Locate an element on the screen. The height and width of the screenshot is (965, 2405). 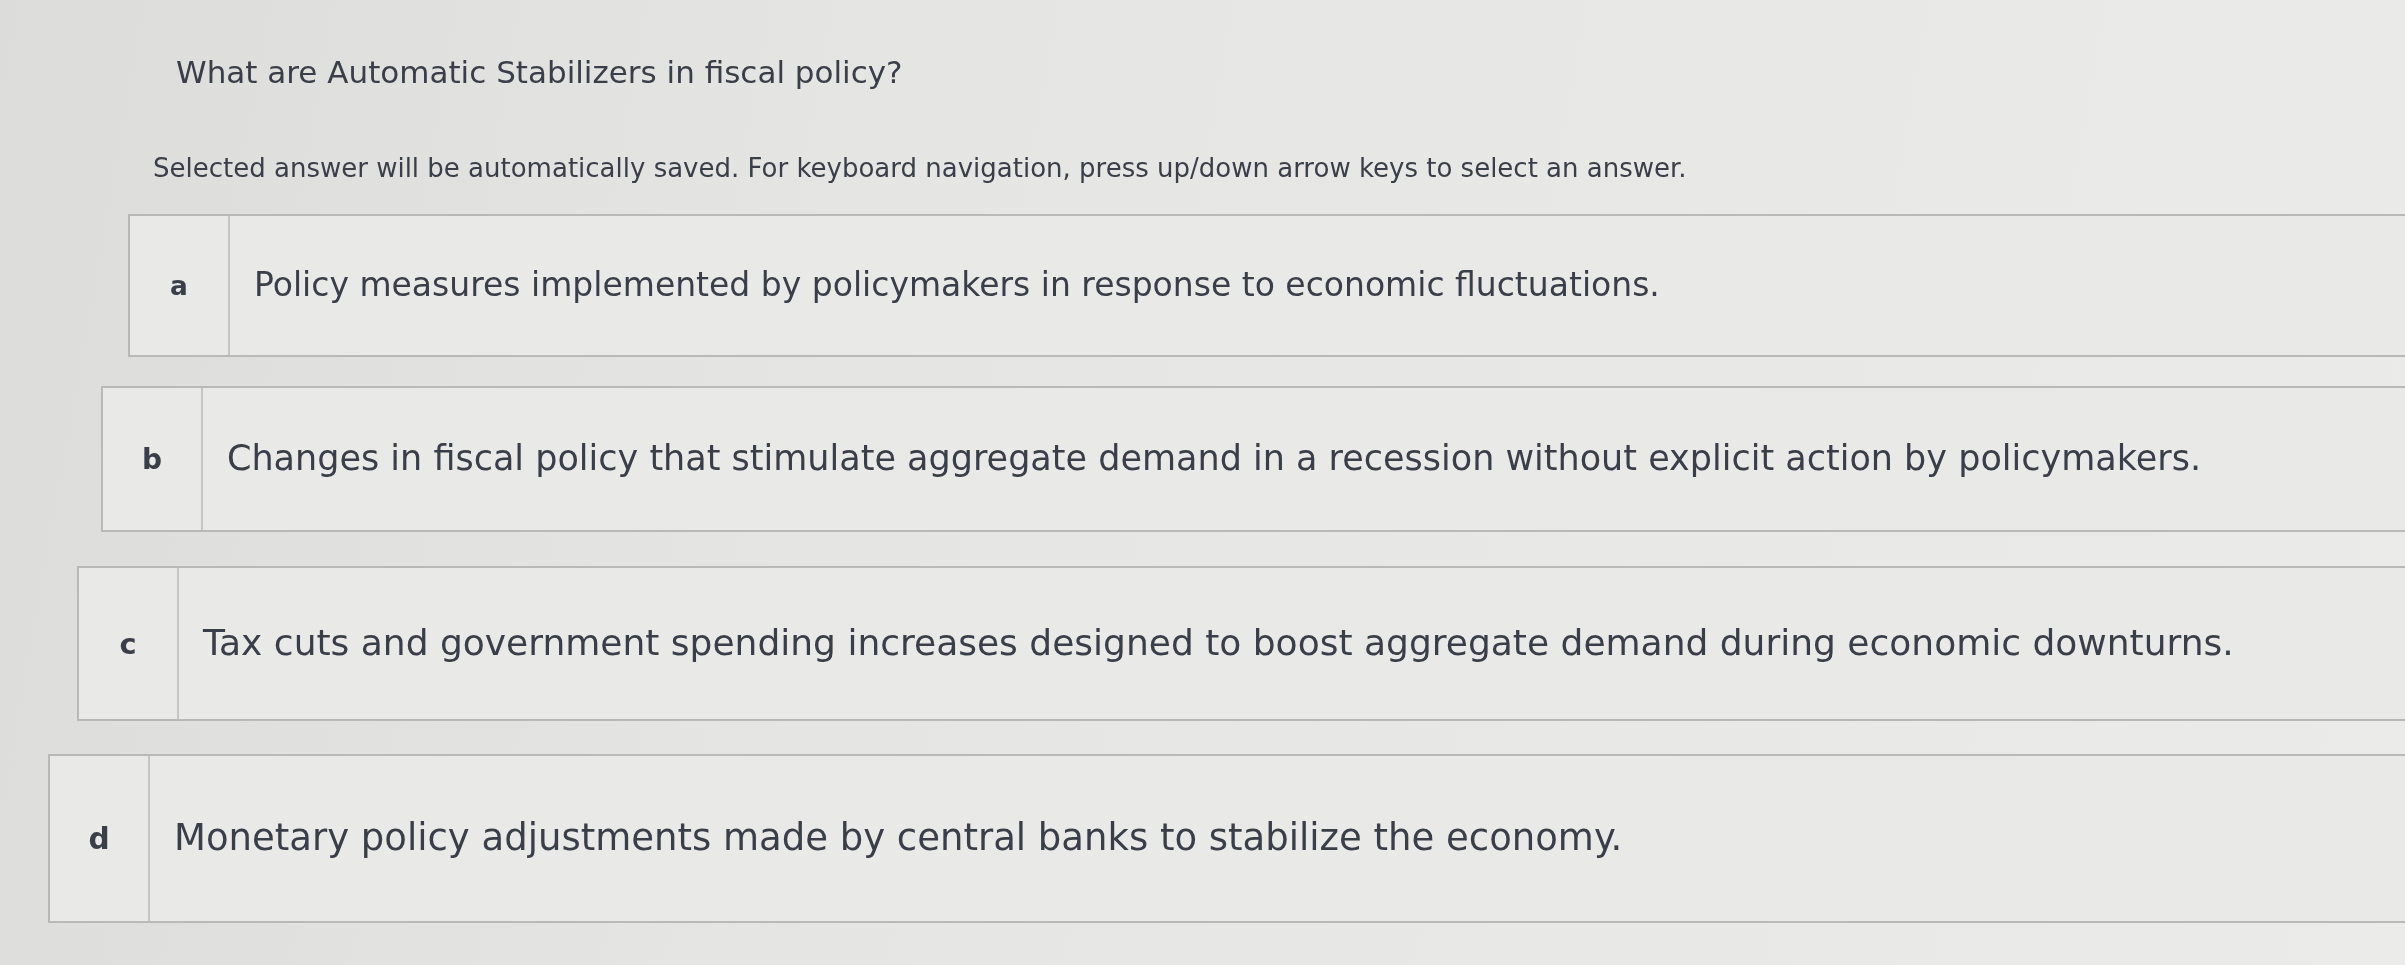
answer-option: a Policy measures implemented by policymakers in response to economic fluctuations. is located at coordinates (1266, 285).